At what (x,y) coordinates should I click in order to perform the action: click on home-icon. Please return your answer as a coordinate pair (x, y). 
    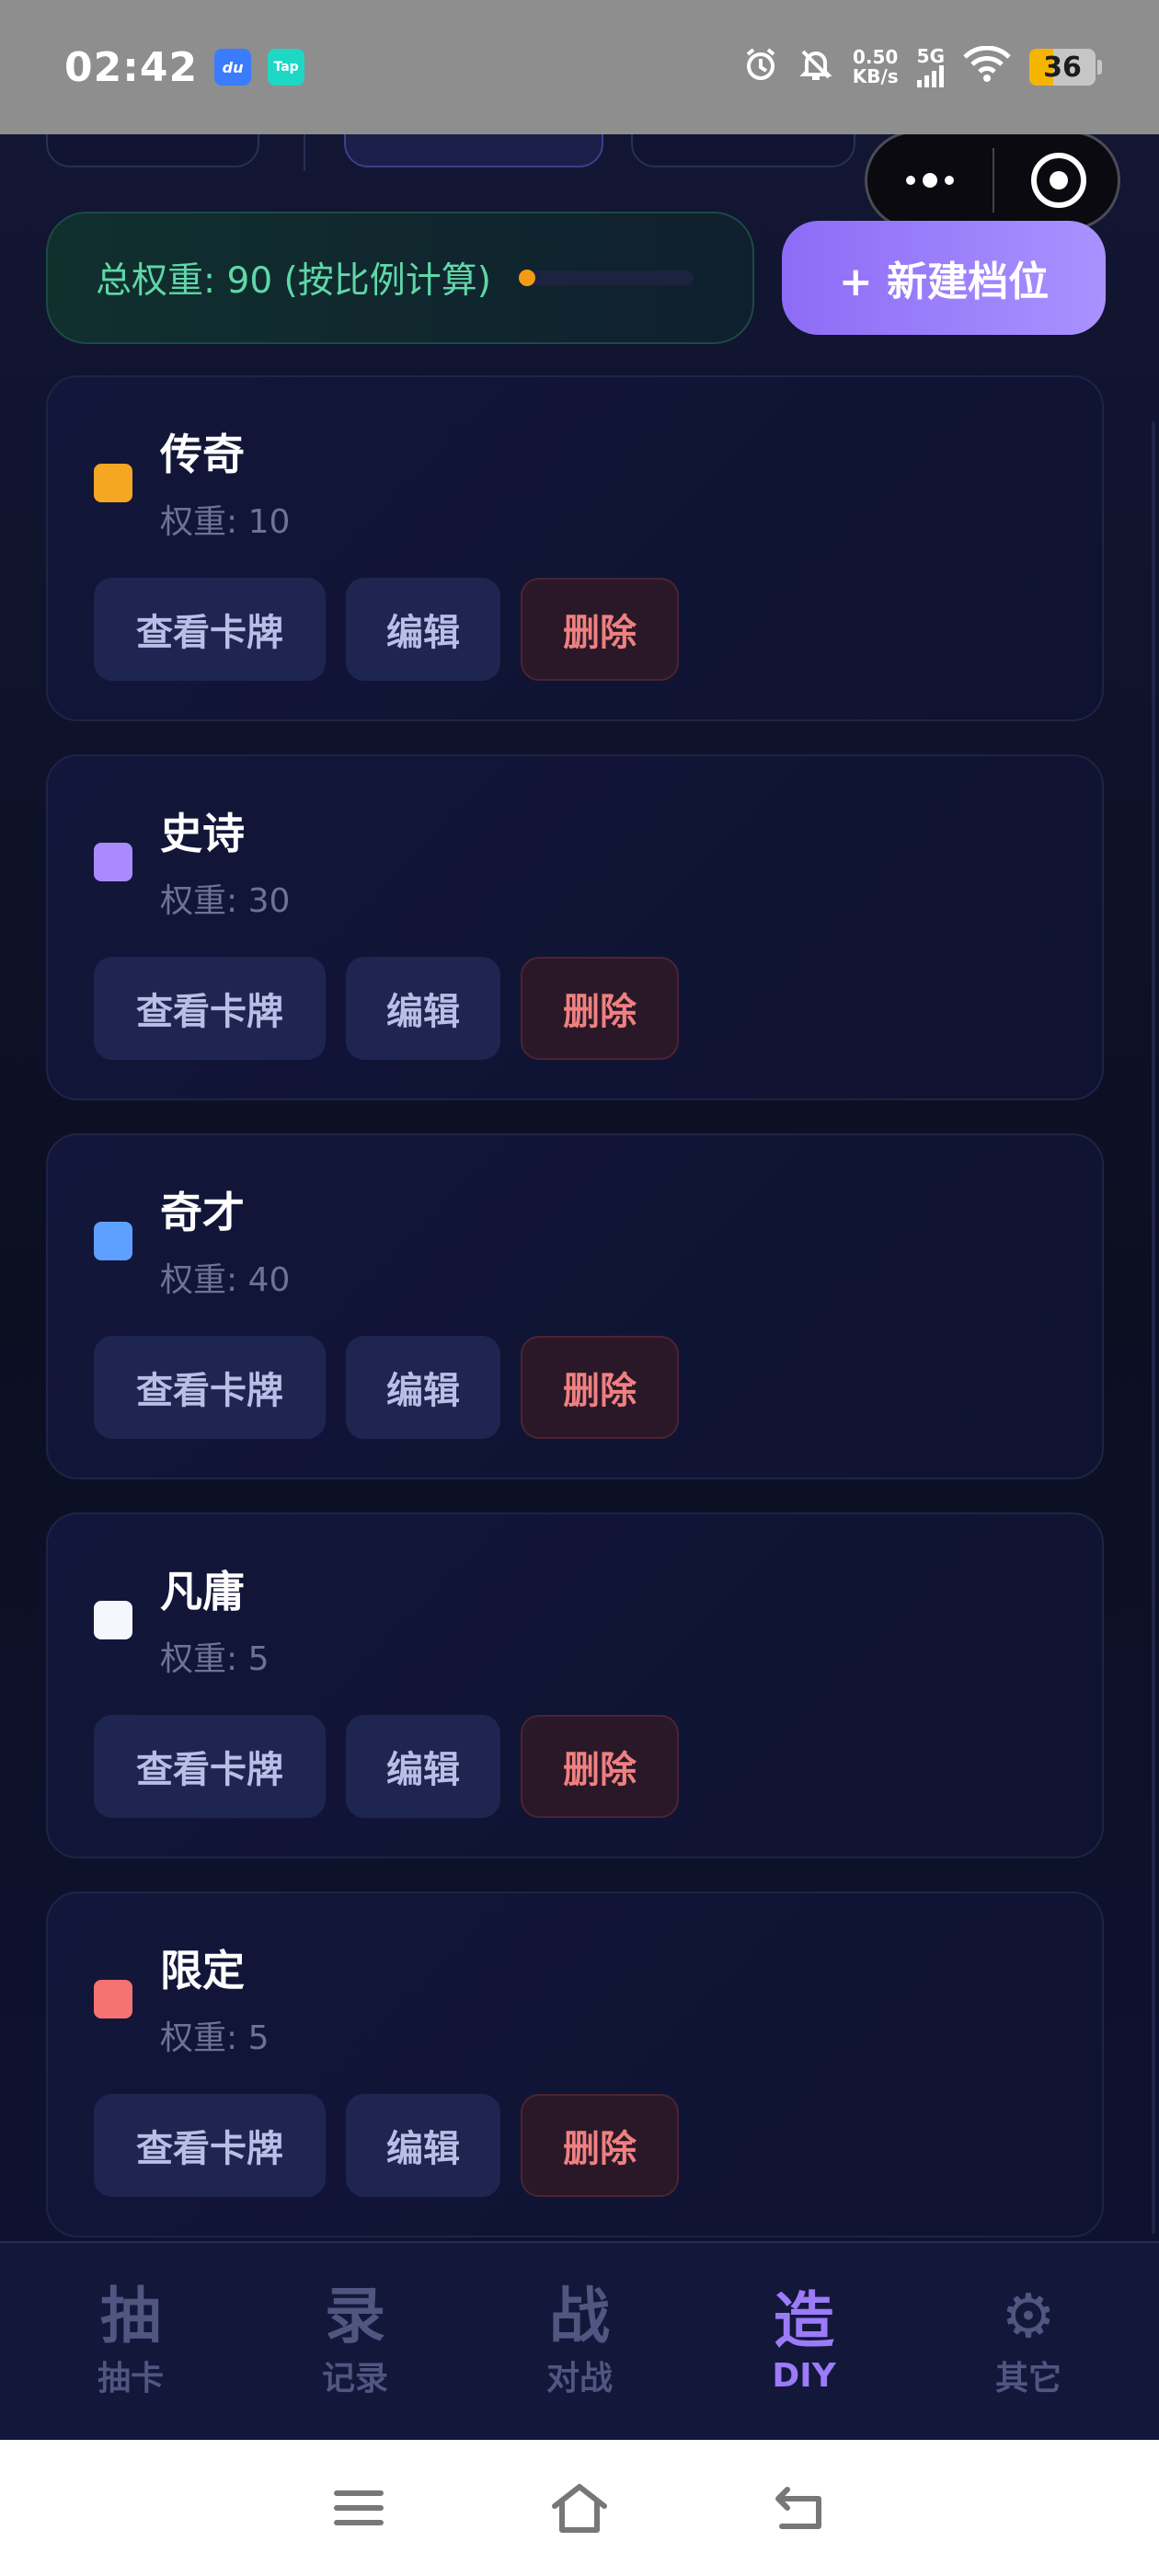
    Looking at the image, I should click on (579, 2508).